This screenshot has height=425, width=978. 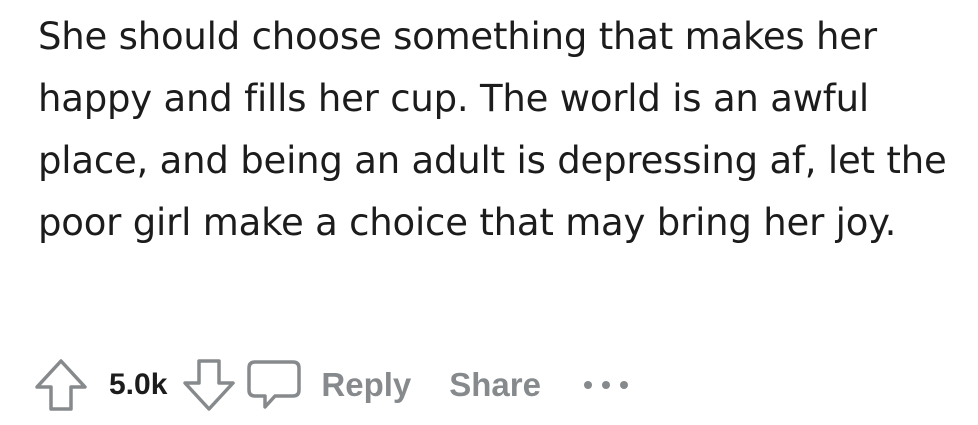 I want to click on reply-button: Reply, so click(x=328, y=385).